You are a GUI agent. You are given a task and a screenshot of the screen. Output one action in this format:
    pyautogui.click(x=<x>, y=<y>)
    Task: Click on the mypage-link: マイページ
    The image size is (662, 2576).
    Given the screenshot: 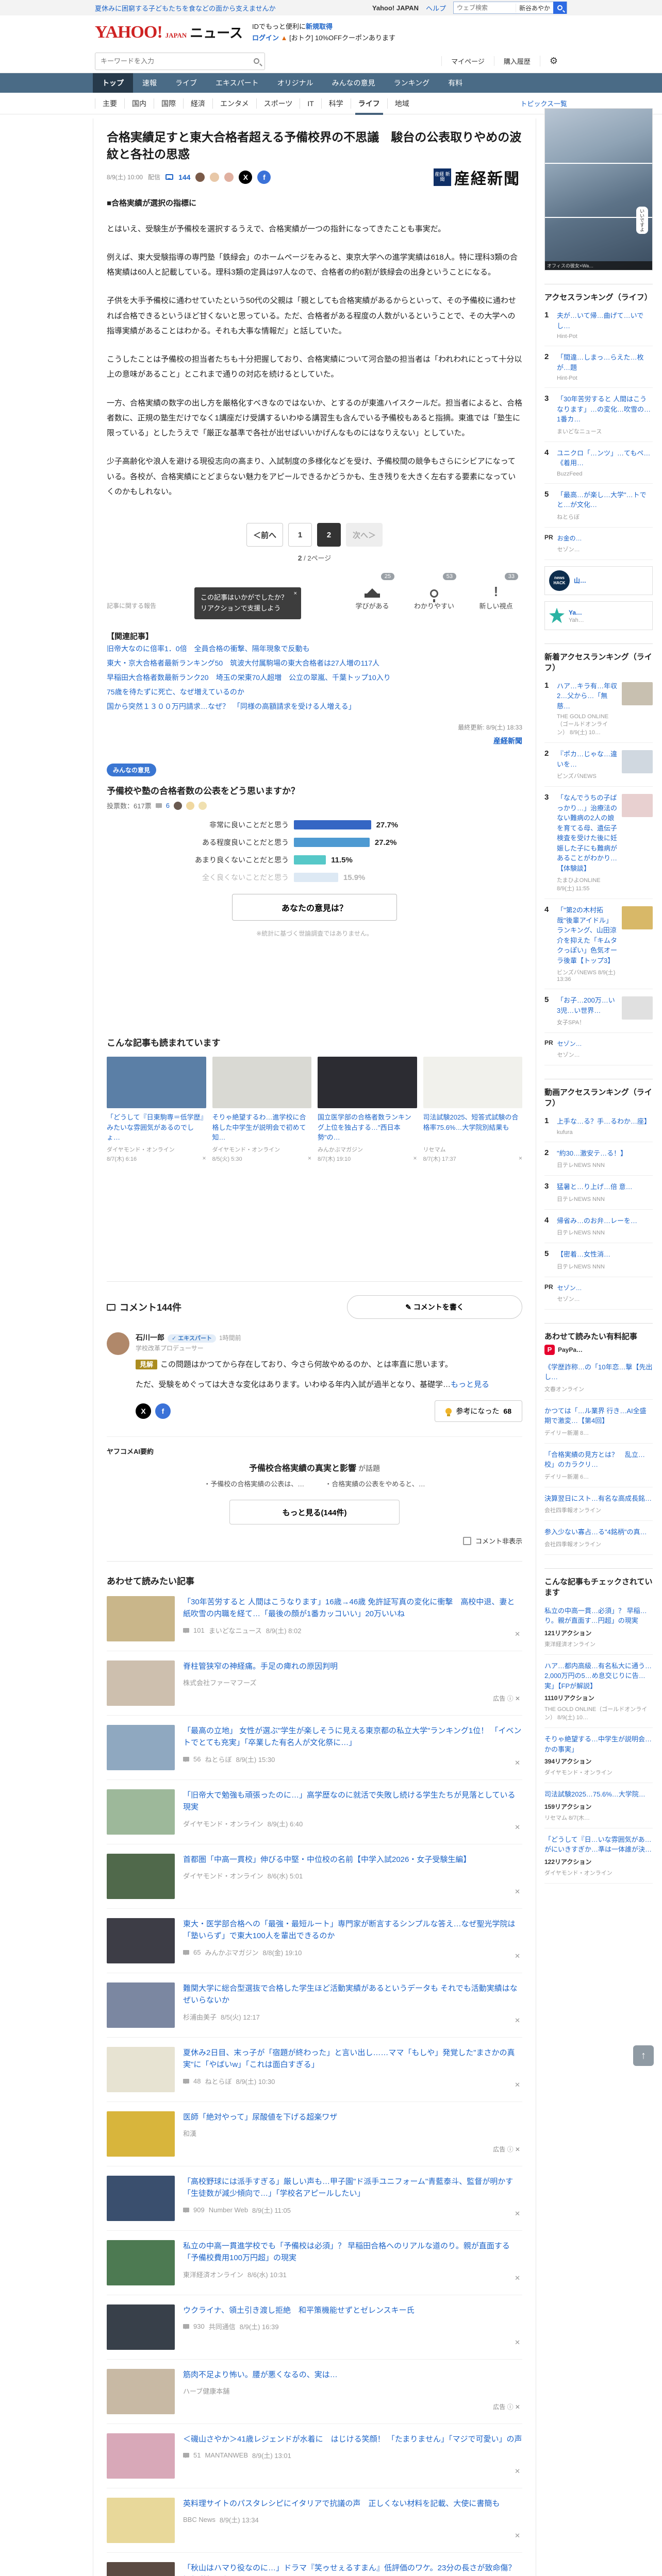 What is the action you would take?
    pyautogui.click(x=467, y=61)
    